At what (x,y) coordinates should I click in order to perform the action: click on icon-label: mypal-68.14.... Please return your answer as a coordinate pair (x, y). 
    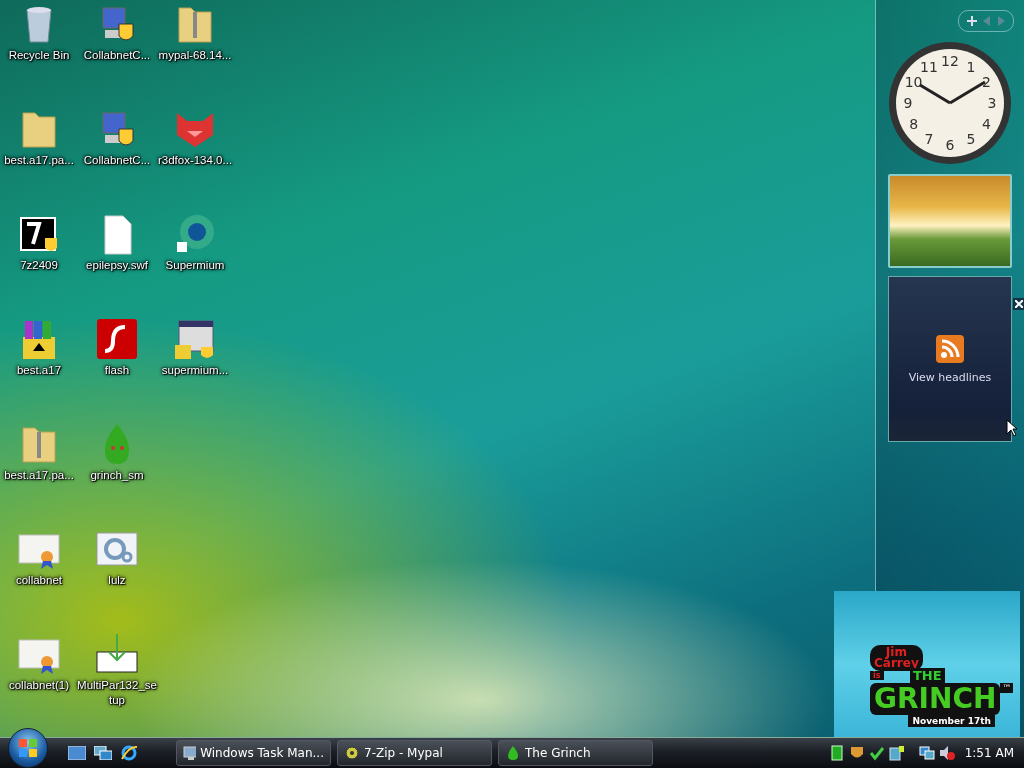
    Looking at the image, I should click on (195, 55).